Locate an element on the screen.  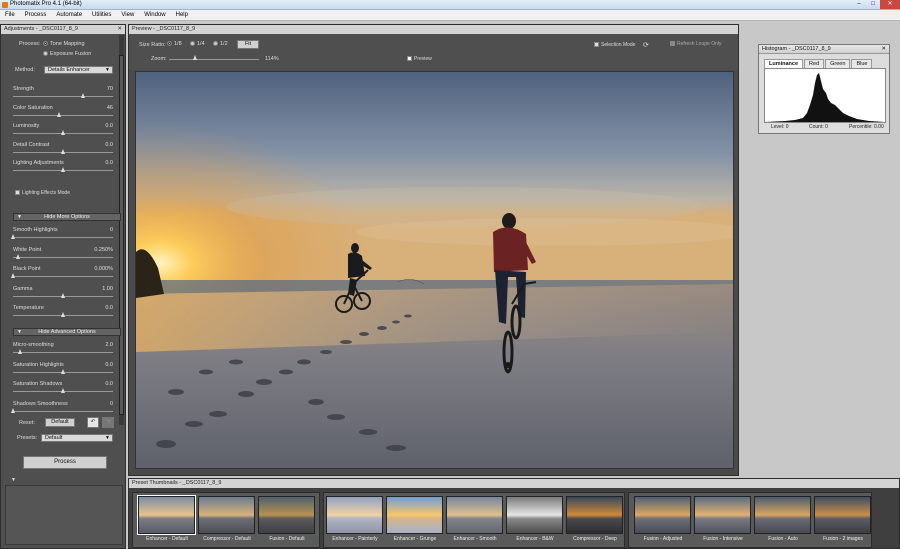
slider-color-saturation: Color Saturation 46 is located at coordinates (63, 113).